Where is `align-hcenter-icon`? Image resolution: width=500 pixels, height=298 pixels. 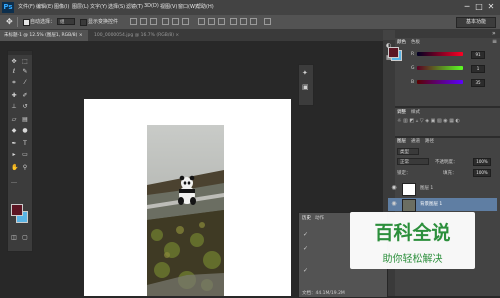
align-hcenter-icon is located at coordinates (175, 21).